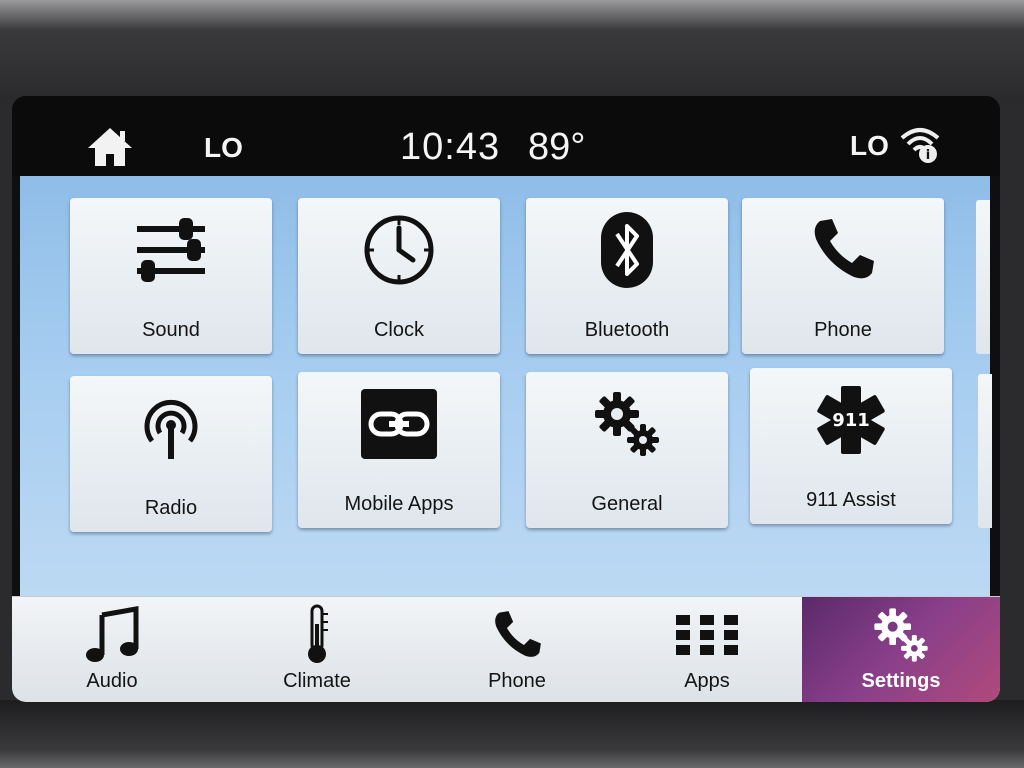 Image resolution: width=1024 pixels, height=768 pixels. What do you see at coordinates (920, 144) in the screenshot?
I see `wifi-info-icon: i` at bounding box center [920, 144].